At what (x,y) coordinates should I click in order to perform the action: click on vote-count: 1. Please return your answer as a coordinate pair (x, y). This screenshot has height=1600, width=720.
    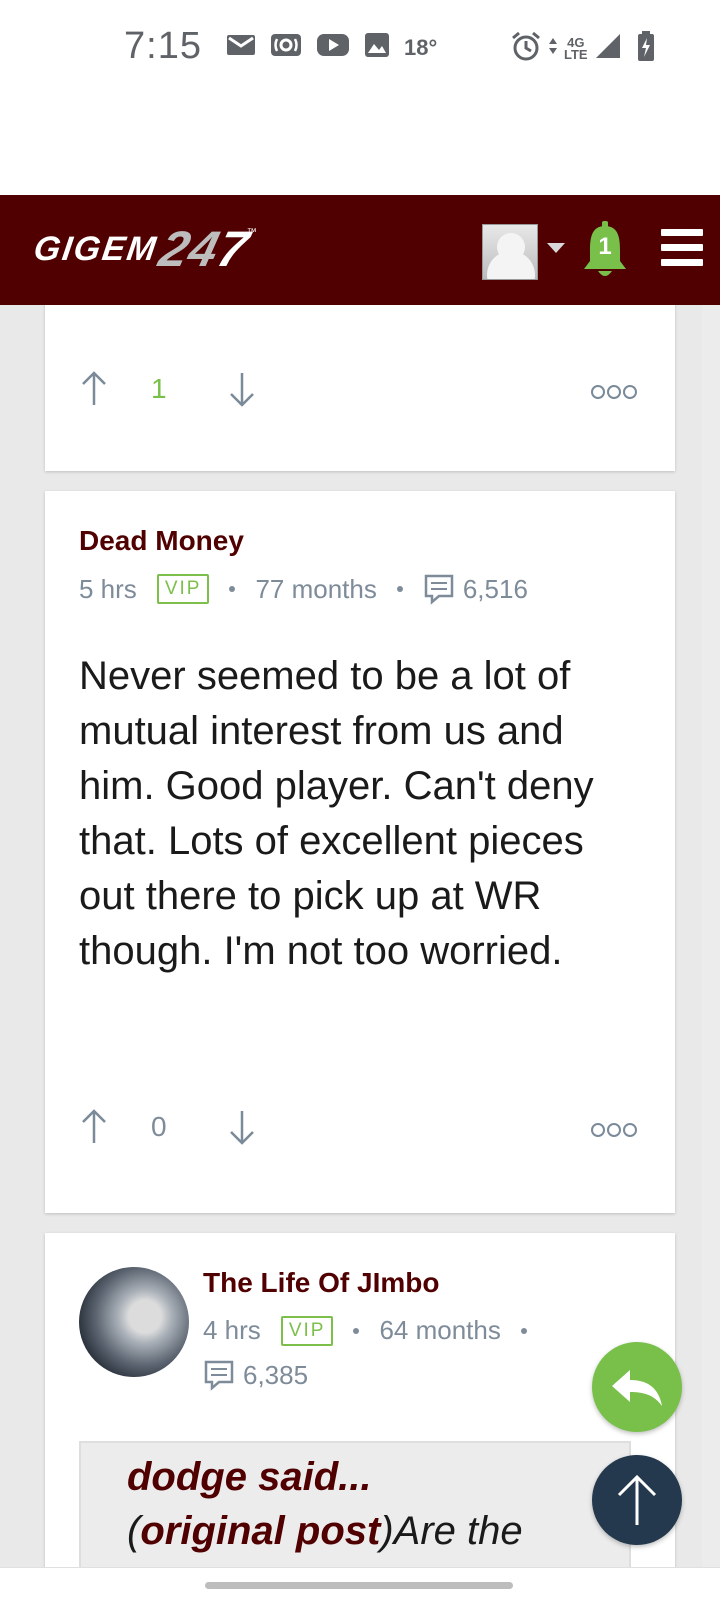
    Looking at the image, I should click on (159, 388).